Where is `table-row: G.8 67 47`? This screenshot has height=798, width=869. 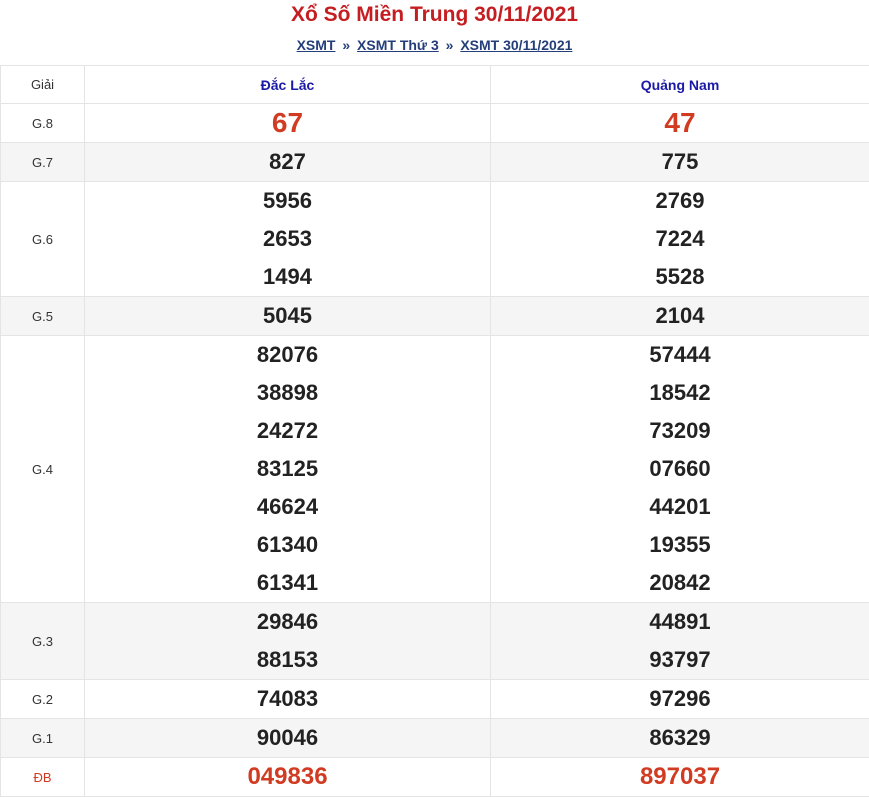 table-row: G.8 67 47 is located at coordinates (434, 123).